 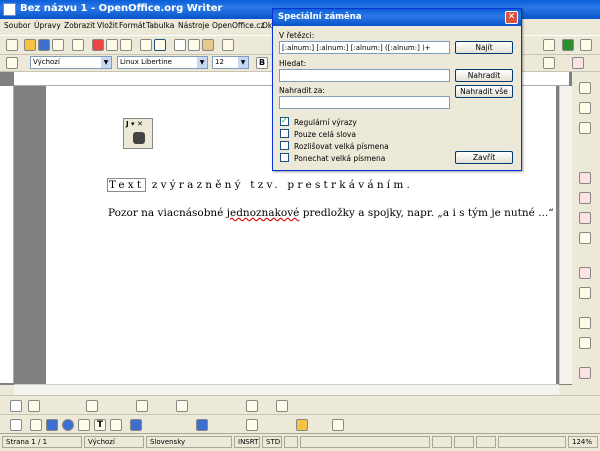 What do you see at coordinates (549, 45) in the screenshot?
I see `gallery-icon` at bounding box center [549, 45].